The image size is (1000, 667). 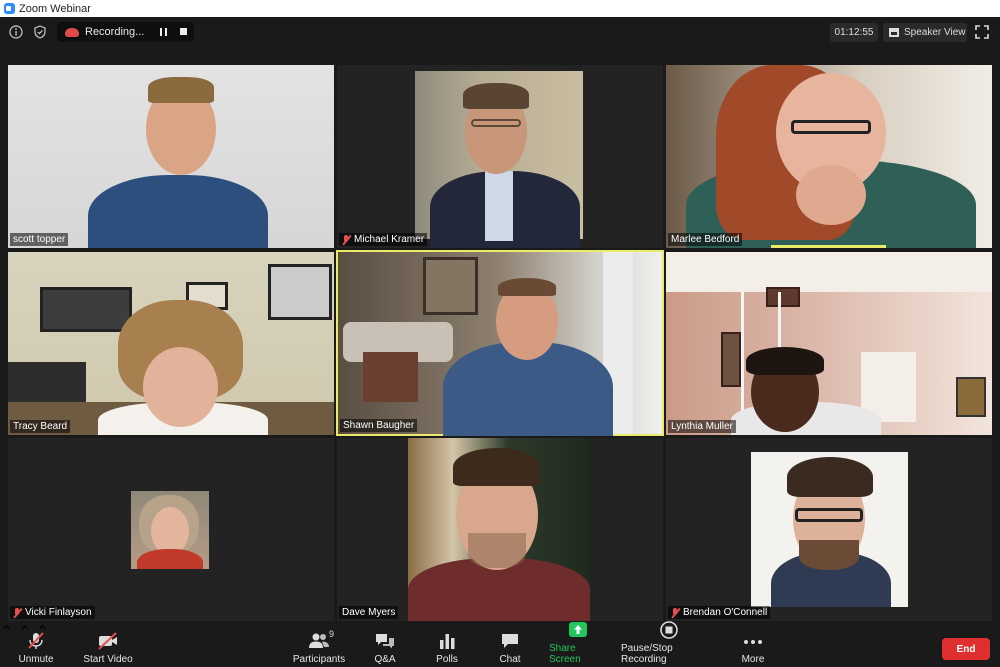 I want to click on qa-button: Q&A, so click(x=385, y=644).